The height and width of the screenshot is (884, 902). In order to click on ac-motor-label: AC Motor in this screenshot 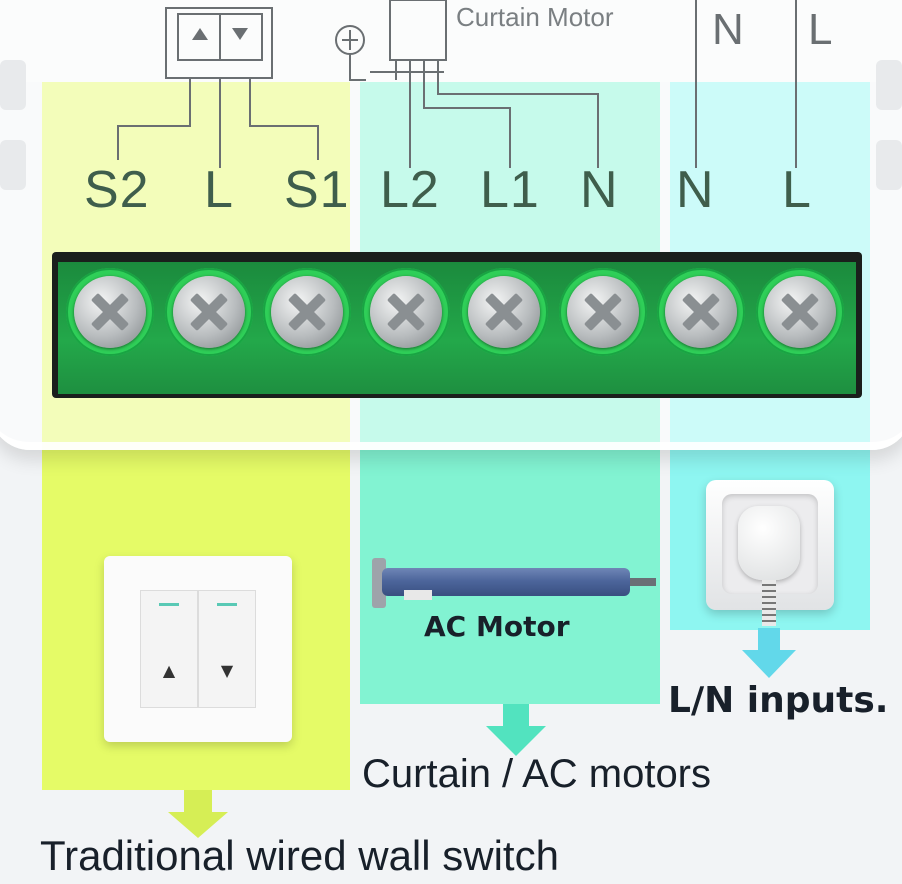, I will do `click(497, 626)`.